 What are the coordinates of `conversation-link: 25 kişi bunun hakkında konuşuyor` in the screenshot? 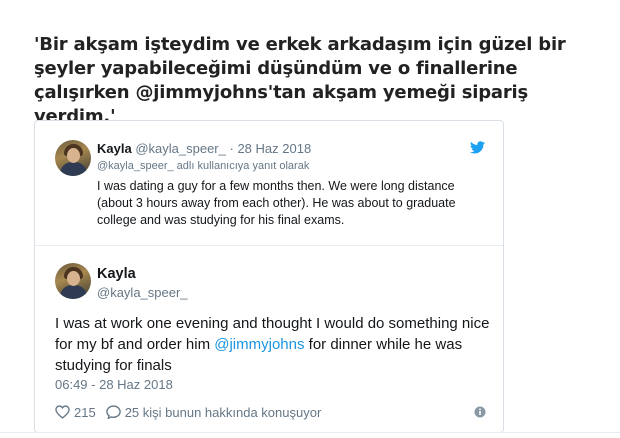 It's located at (213, 412).